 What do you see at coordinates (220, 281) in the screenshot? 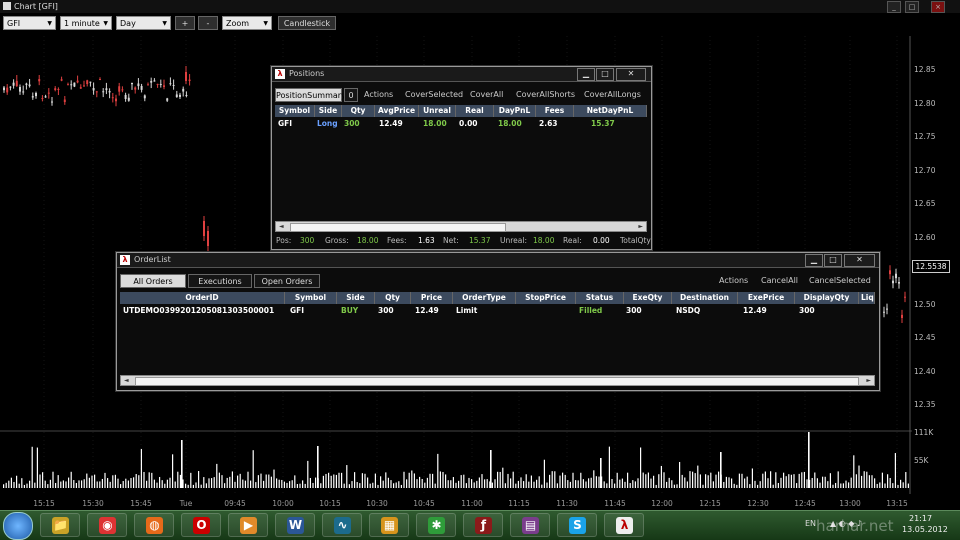
I see `tab-executions: Executions` at bounding box center [220, 281].